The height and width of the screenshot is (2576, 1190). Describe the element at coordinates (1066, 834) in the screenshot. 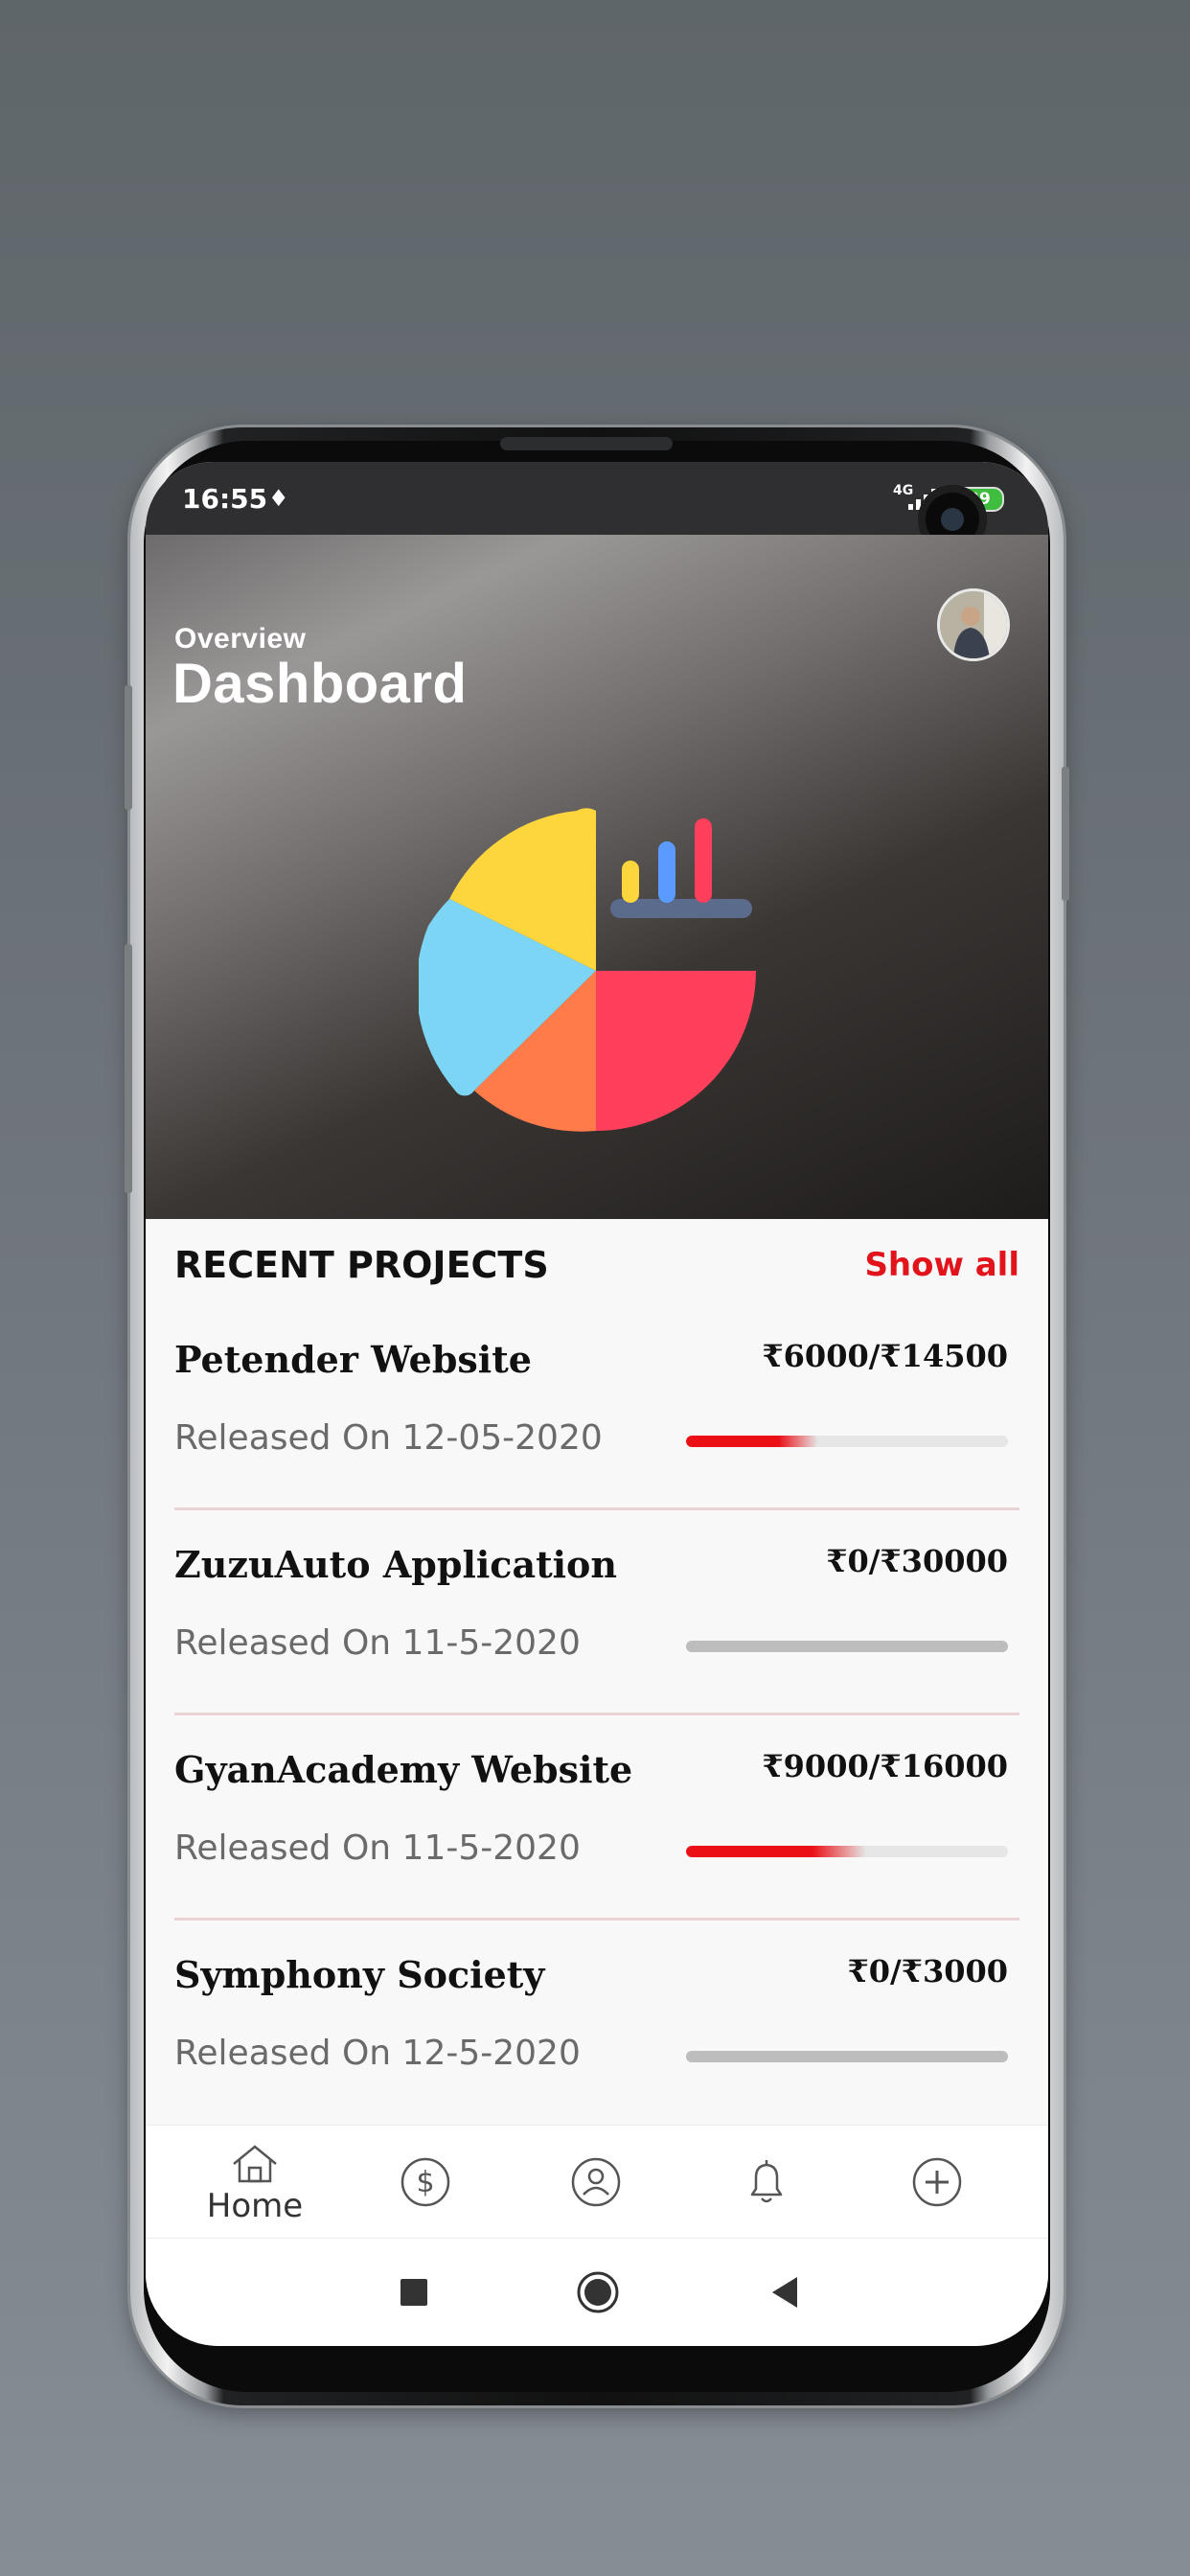

I see `power-button` at that location.